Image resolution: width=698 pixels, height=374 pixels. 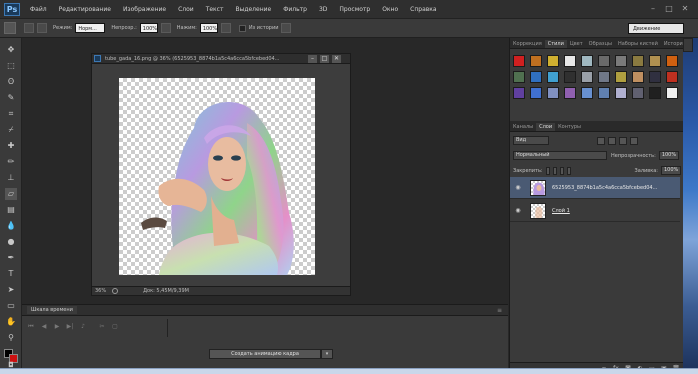 What do you see at coordinates (11, 114) in the screenshot?
I see `crop-tool-icon: ⌗` at bounding box center [11, 114].